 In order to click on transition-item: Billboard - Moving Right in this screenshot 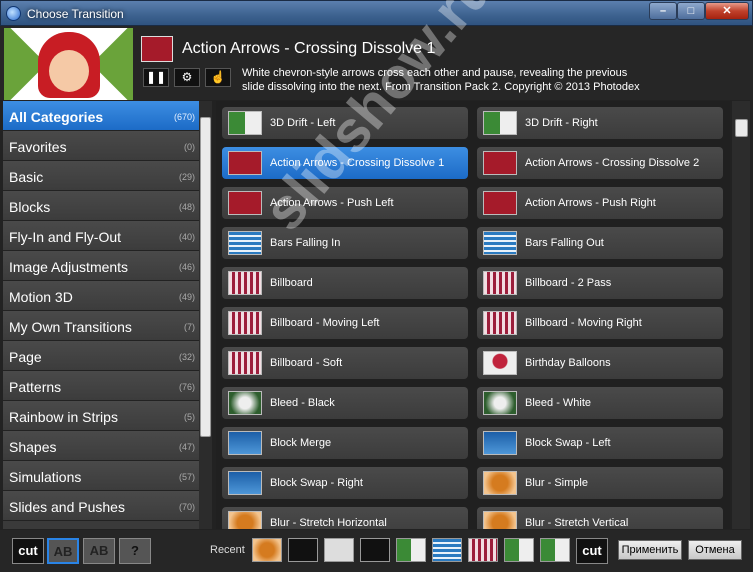, I will do `click(600, 323)`.